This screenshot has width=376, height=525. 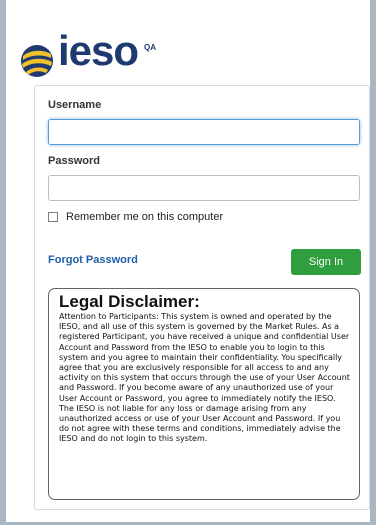 I want to click on checkbox-icon, so click(x=53, y=217).